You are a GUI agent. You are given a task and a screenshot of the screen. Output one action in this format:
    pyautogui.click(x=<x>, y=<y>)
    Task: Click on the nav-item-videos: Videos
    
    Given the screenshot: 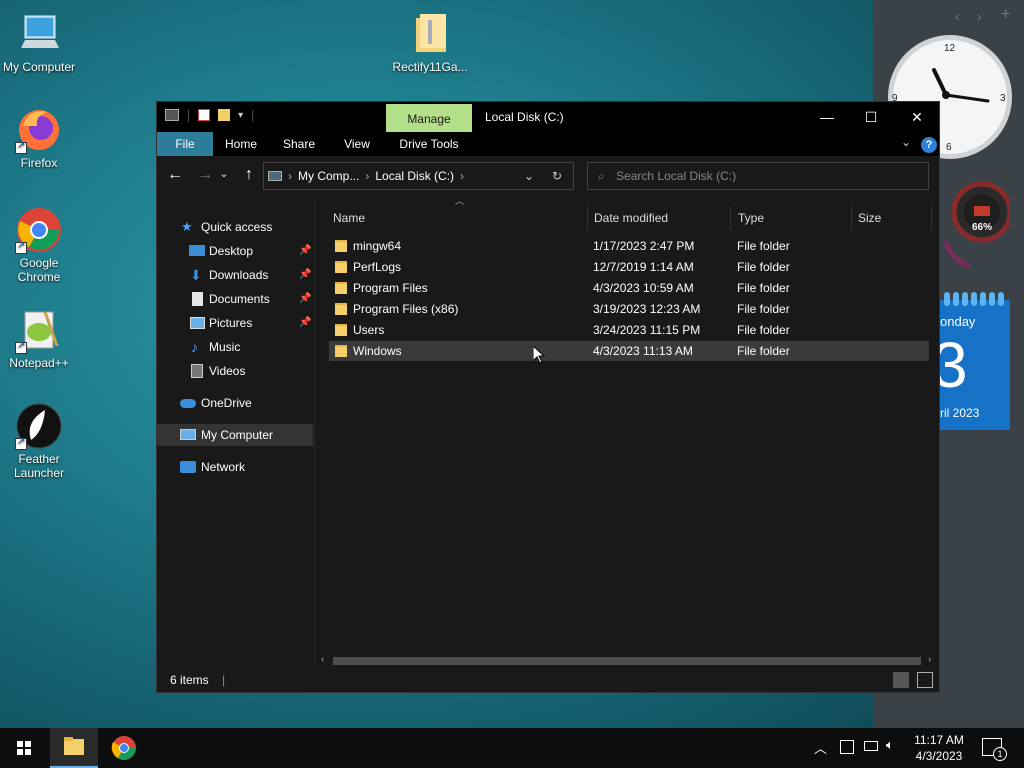 What is the action you would take?
    pyautogui.click(x=235, y=371)
    